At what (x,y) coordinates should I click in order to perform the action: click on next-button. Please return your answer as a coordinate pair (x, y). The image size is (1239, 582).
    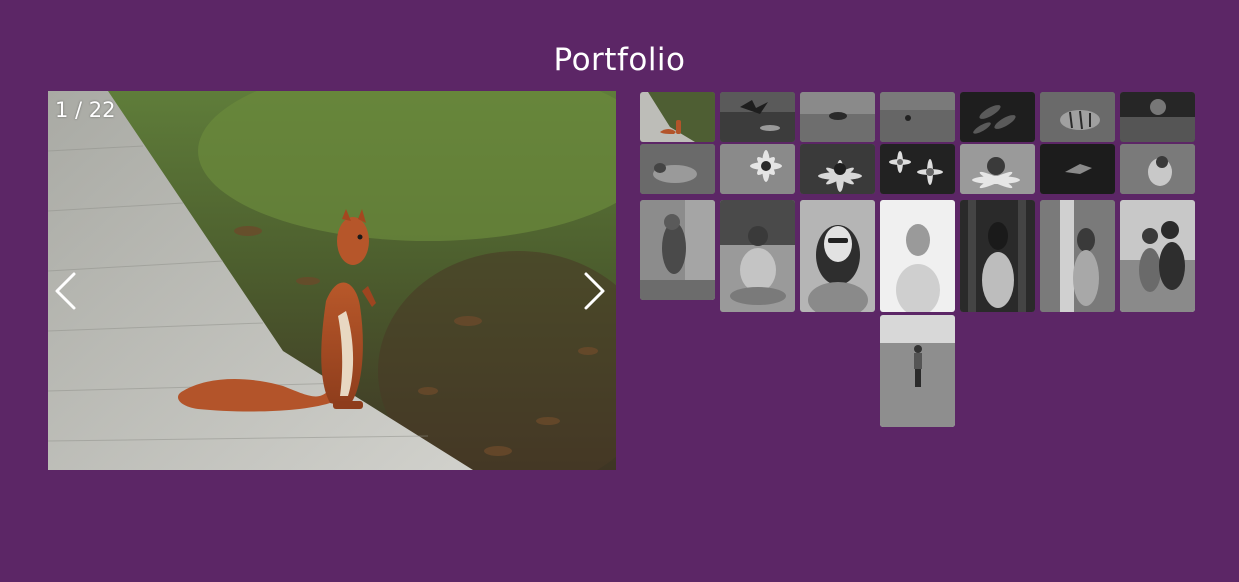
    Looking at the image, I should click on (595, 291).